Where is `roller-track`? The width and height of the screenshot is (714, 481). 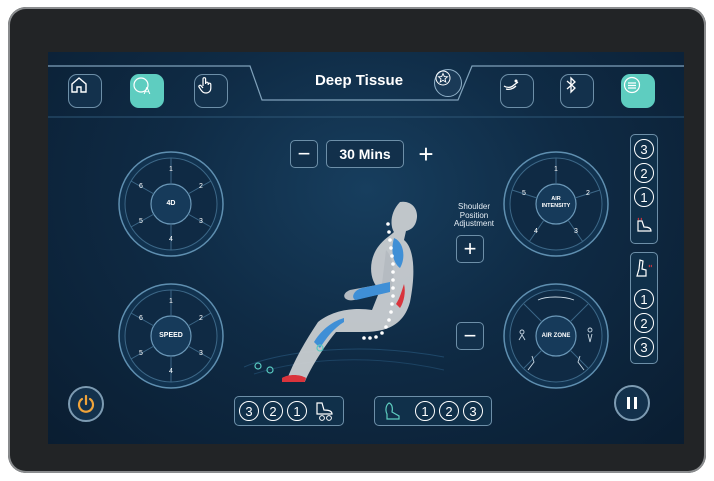
roller-track is located at coordinates (378, 281).